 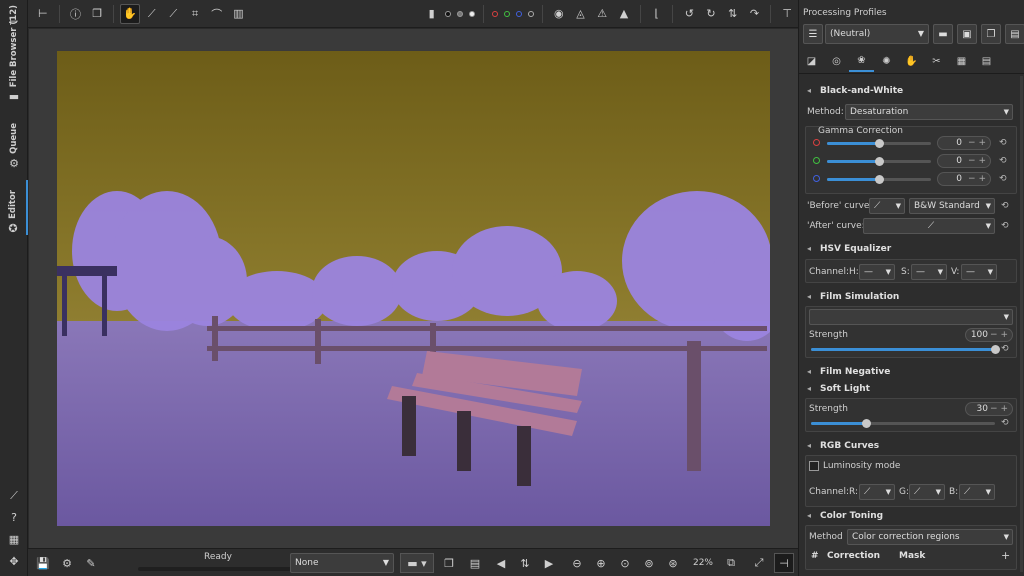 What do you see at coordinates (649, 563) in the screenshot?
I see `zoom-fit-button: ⊚` at bounding box center [649, 563].